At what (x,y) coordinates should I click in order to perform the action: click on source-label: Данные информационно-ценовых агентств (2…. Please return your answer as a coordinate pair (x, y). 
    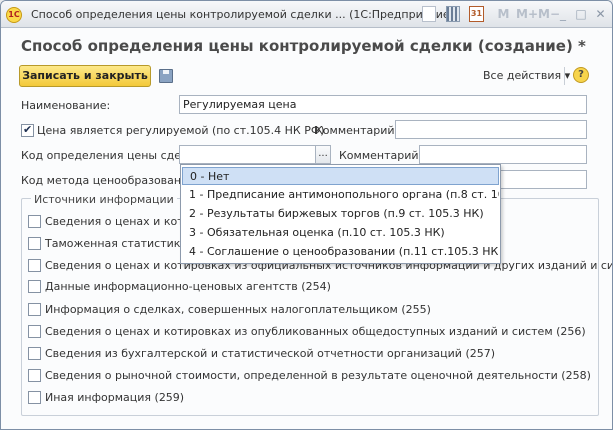
    Looking at the image, I should click on (188, 286).